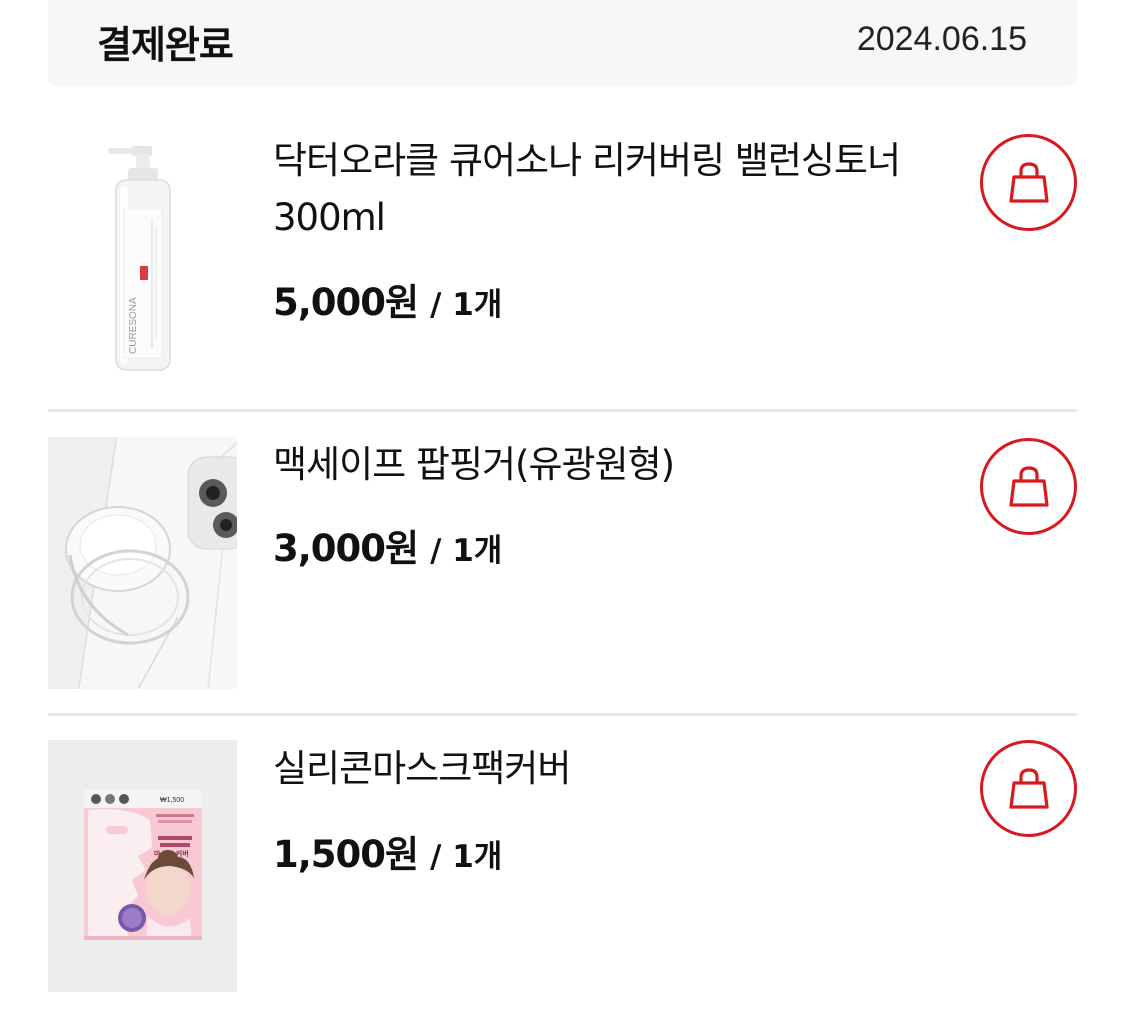 Image resolution: width=1125 pixels, height=1018 pixels. Describe the element at coordinates (608, 189) in the screenshot. I see `product-name: 닥터오라클 큐어소나 리커버링 밸런싱토너 300ml` at that location.